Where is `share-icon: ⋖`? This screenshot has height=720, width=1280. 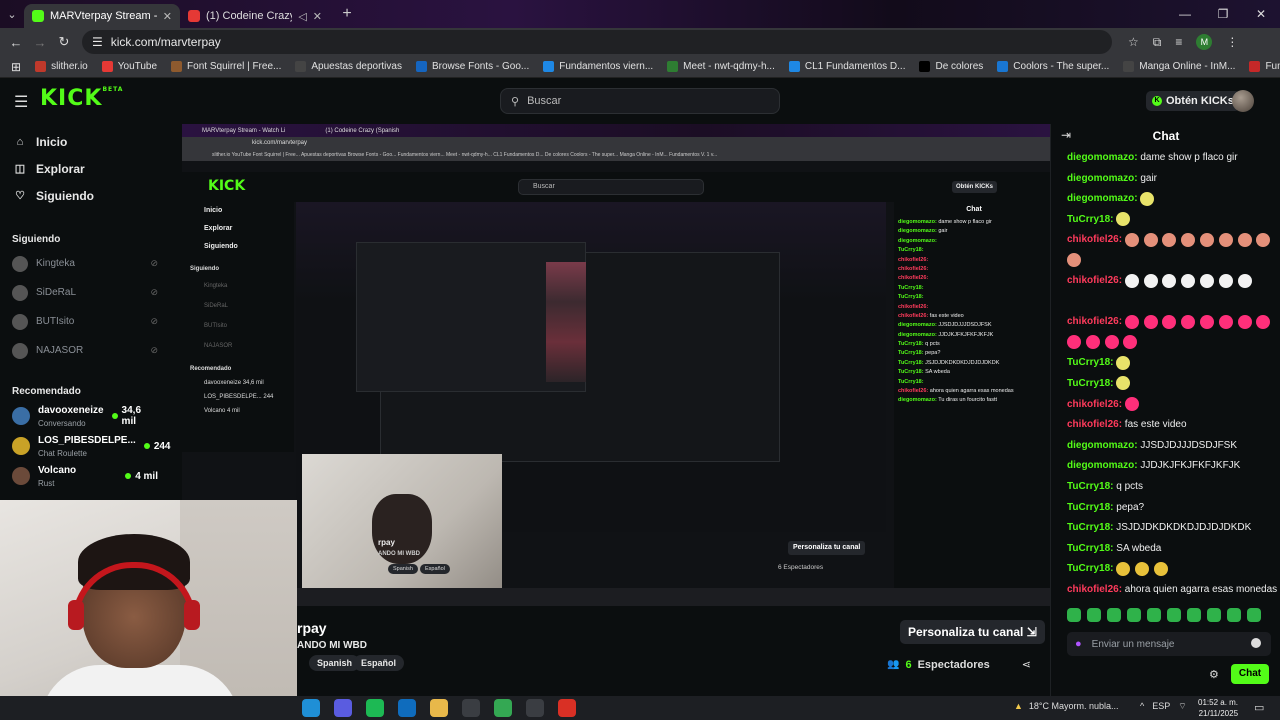
share-icon: ⋖ is located at coordinates (1026, 664).